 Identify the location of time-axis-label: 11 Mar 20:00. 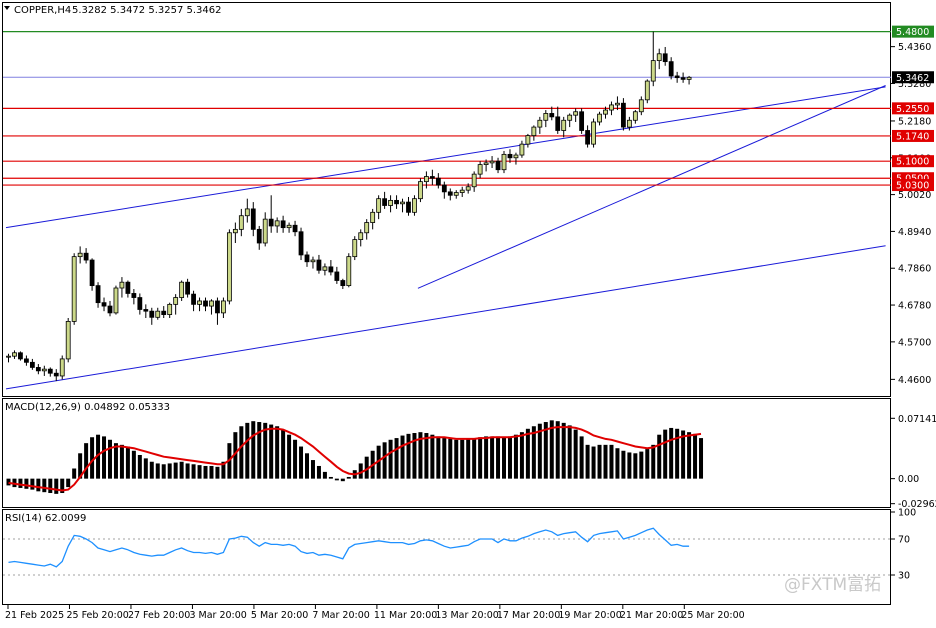
(405, 615).